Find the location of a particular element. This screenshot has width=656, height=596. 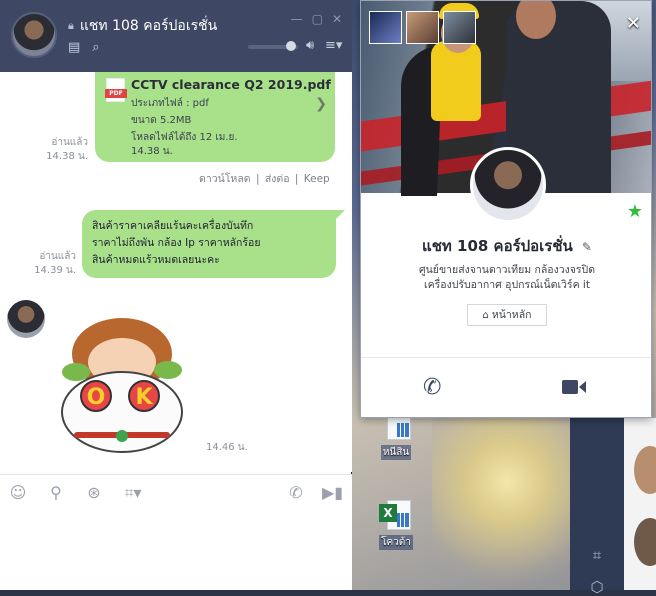

friend-list-strip is located at coordinates (640, 504).